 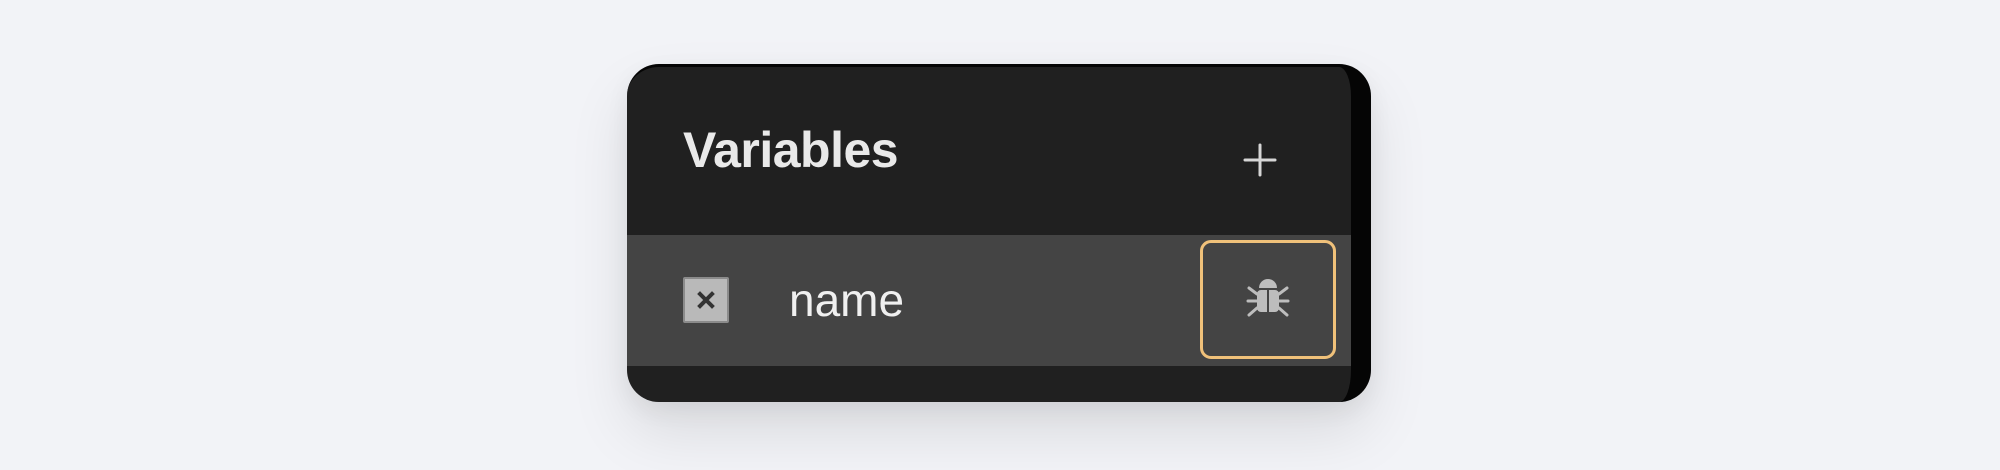 I want to click on variable-name-label: name, so click(x=847, y=300).